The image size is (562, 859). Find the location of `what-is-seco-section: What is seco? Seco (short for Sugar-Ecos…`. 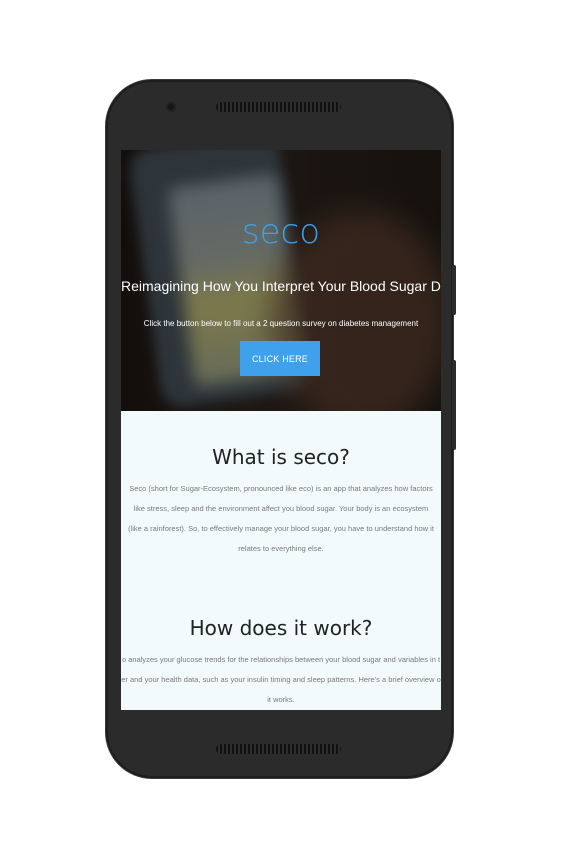

what-is-seco-section: What is seco? Seco (short for Sugar-Ecos… is located at coordinates (281, 502).